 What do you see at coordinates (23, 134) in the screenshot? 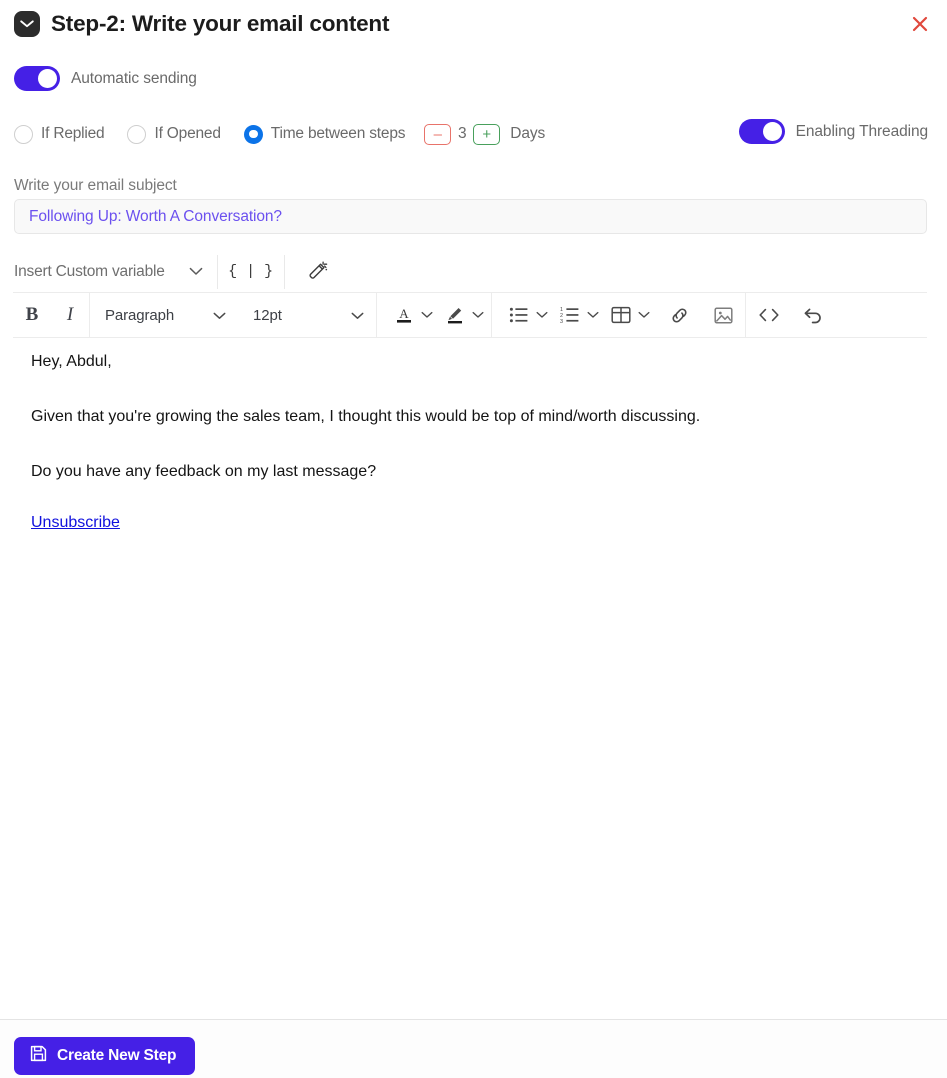
I see `radio-if-replied-indicator` at bounding box center [23, 134].